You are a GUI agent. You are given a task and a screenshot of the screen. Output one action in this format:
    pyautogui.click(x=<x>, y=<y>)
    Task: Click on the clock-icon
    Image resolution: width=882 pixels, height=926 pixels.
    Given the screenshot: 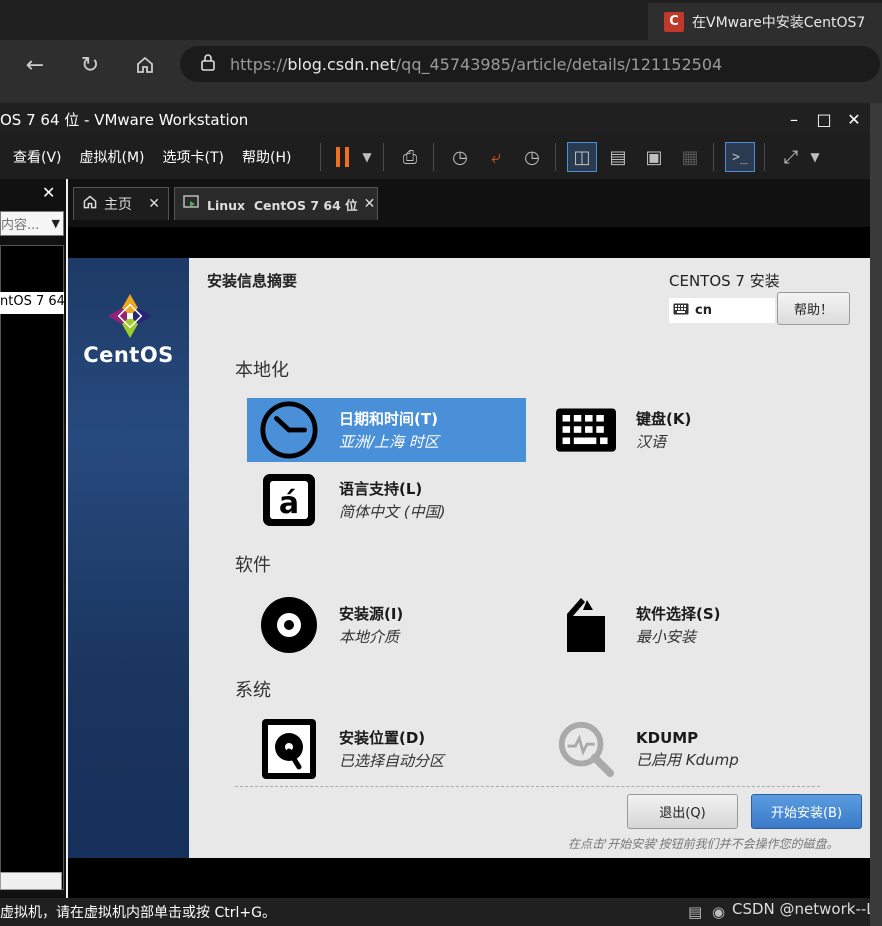 What is the action you would take?
    pyautogui.click(x=289, y=430)
    